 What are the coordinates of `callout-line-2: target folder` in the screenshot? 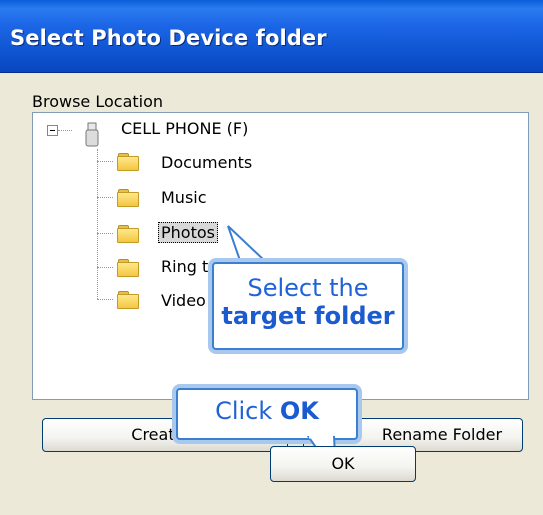 It's located at (308, 316).